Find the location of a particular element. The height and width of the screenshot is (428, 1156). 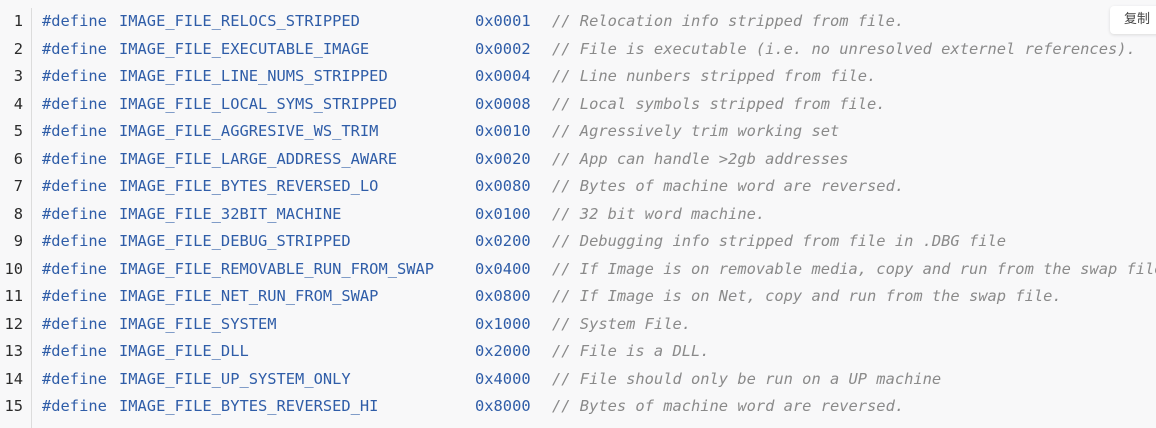

macro-name: IMAGE_FILE_LOCAL_SYMS_STRIPPED is located at coordinates (258, 103).